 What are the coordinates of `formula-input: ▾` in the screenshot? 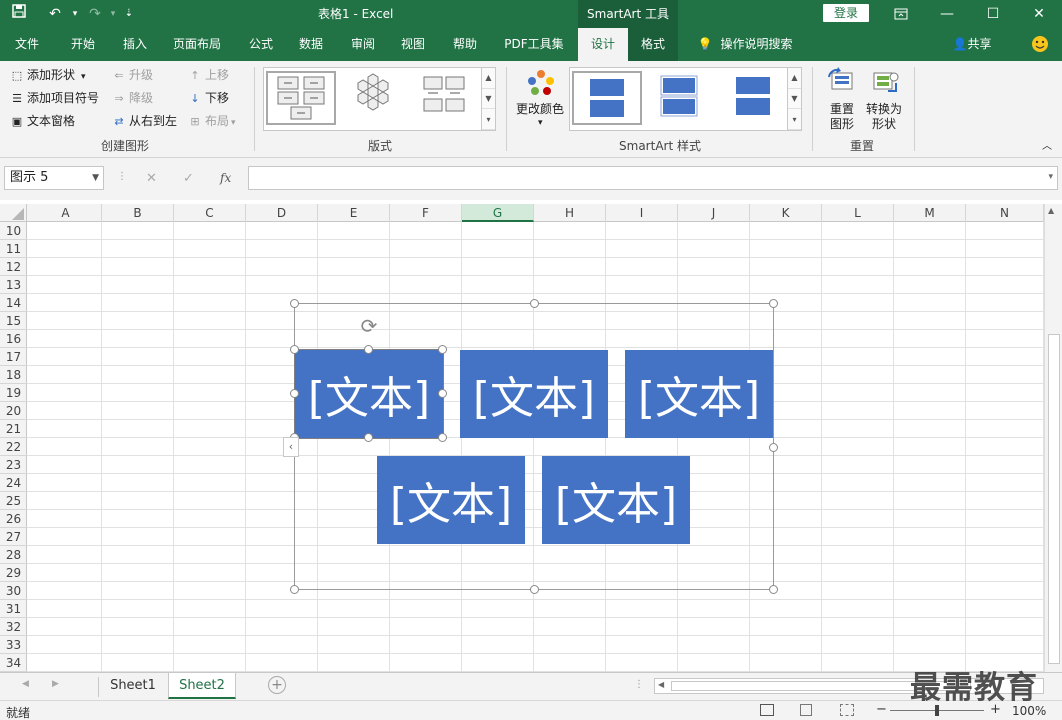 It's located at (653, 178).